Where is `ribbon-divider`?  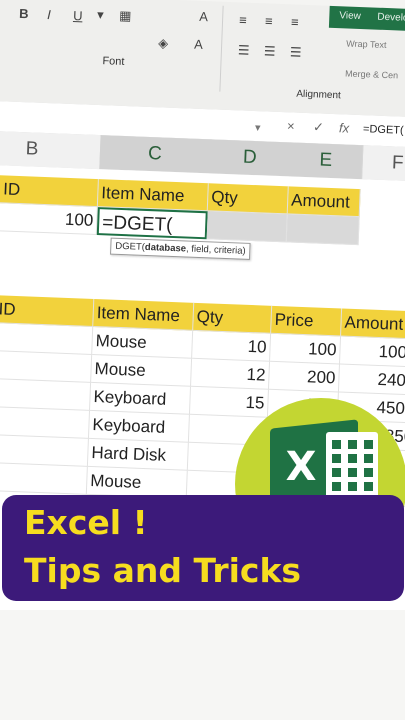
ribbon-divider is located at coordinates (221, 48).